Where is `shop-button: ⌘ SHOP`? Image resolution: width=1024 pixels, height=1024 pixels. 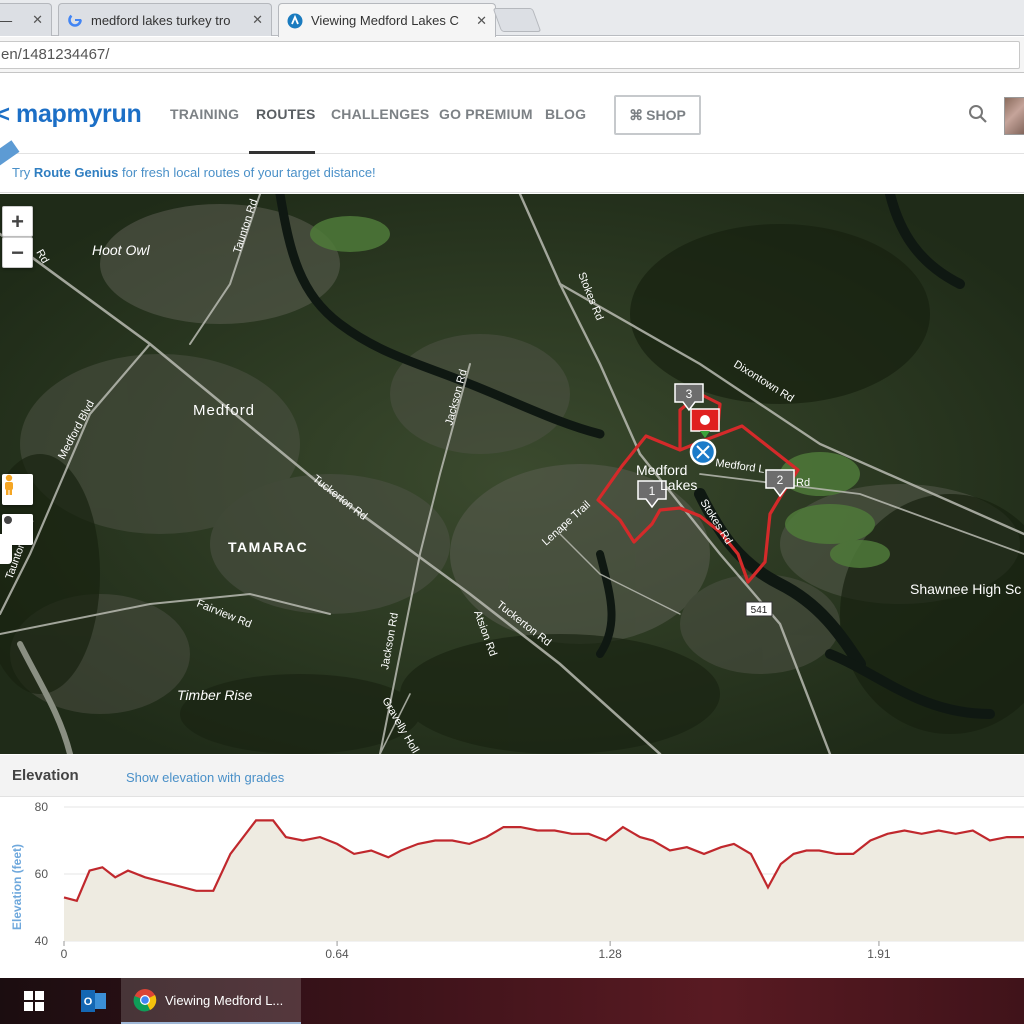
shop-button: ⌘ SHOP is located at coordinates (657, 115).